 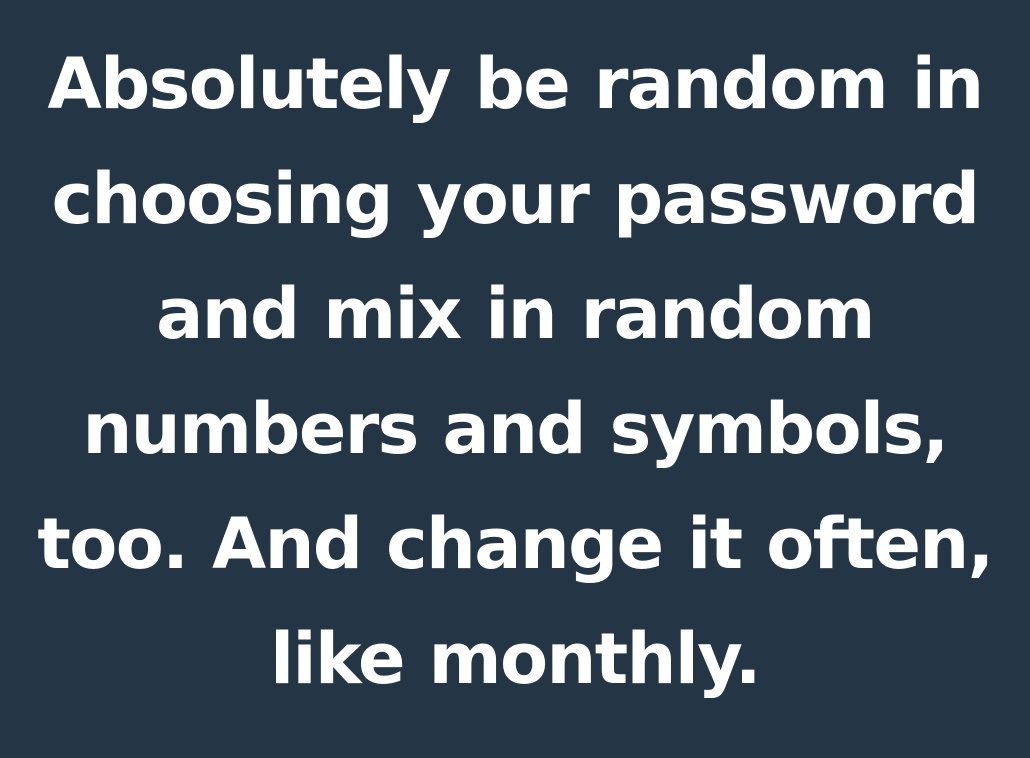 I want to click on quote-line-5: too. And change it often,, so click(x=515, y=544).